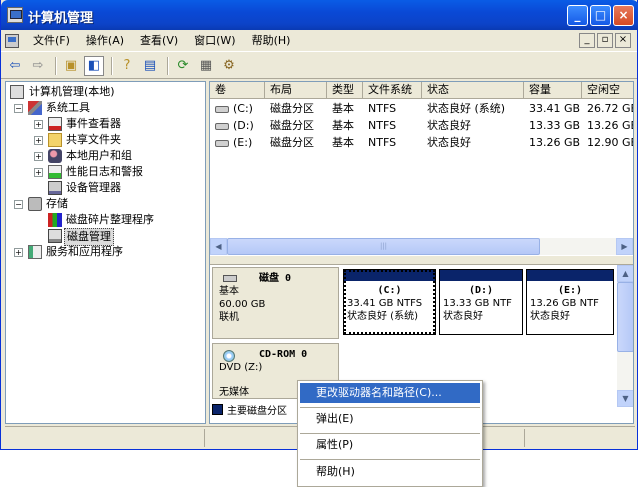 Image resolution: width=638 pixels, height=487 pixels. Describe the element at coordinates (15, 66) in the screenshot. I see `back-arrow-icon: ⇦` at that location.